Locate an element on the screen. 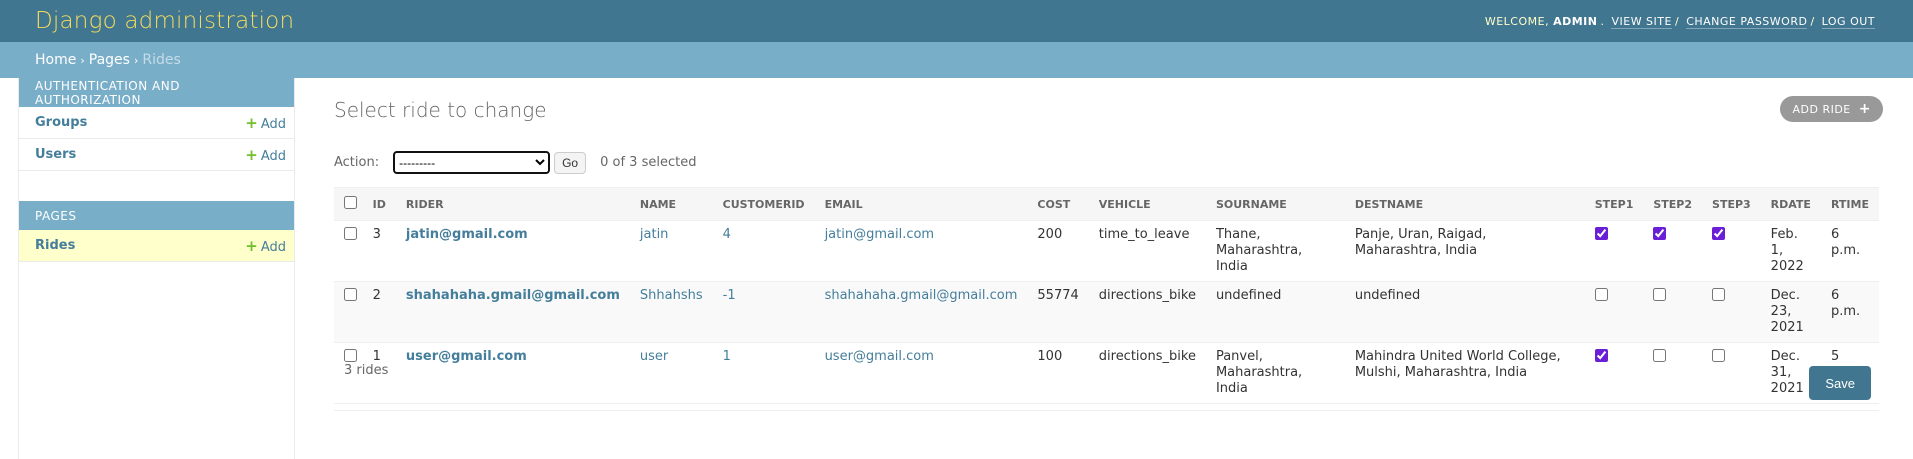 The image size is (1913, 459). users-link: Users is located at coordinates (55, 154).